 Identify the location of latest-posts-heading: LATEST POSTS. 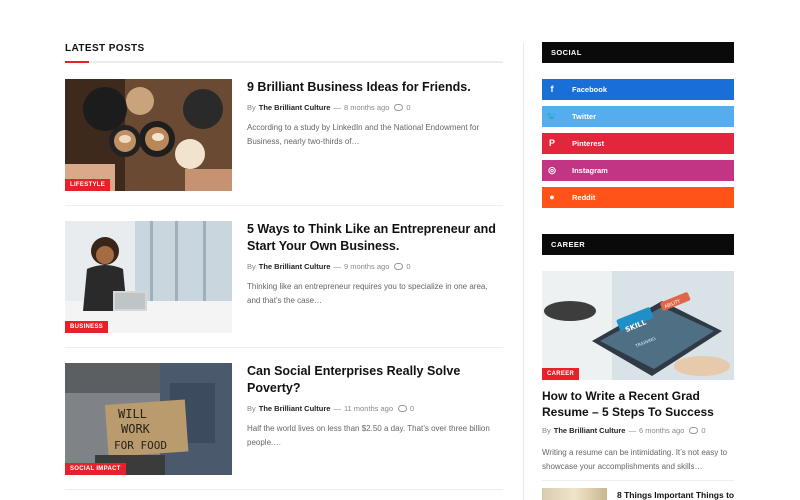
(105, 48).